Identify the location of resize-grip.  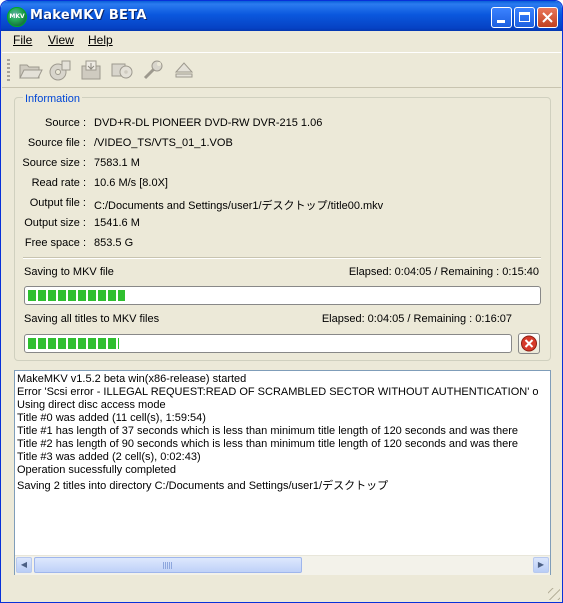
(554, 594).